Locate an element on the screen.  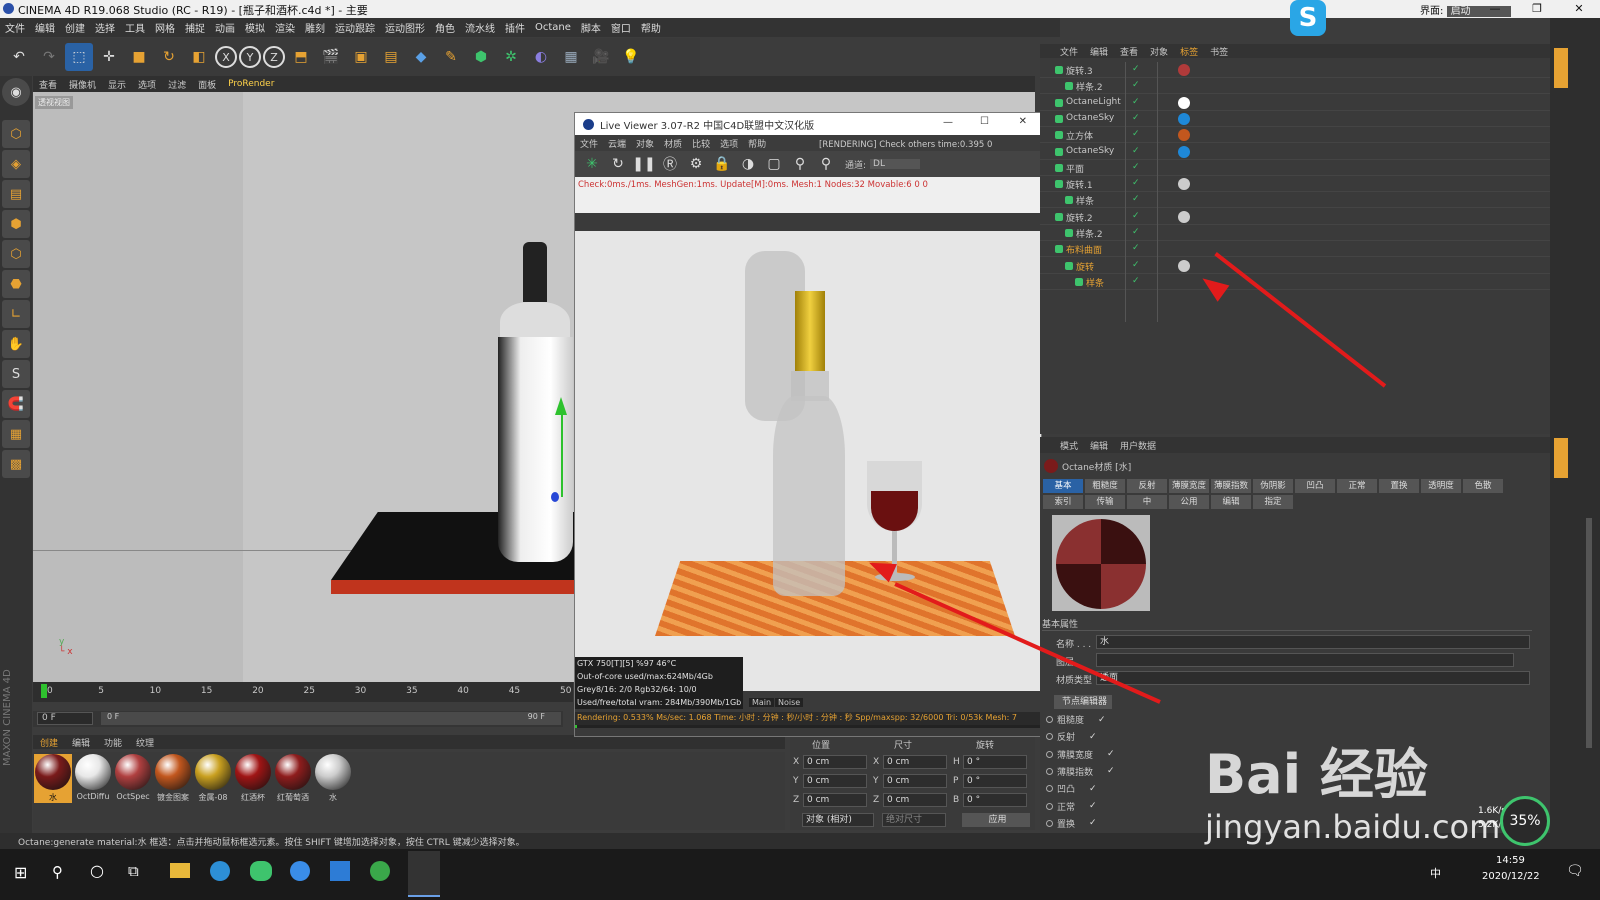
viewport-menu-item: 查看 is located at coordinates (48, 84).